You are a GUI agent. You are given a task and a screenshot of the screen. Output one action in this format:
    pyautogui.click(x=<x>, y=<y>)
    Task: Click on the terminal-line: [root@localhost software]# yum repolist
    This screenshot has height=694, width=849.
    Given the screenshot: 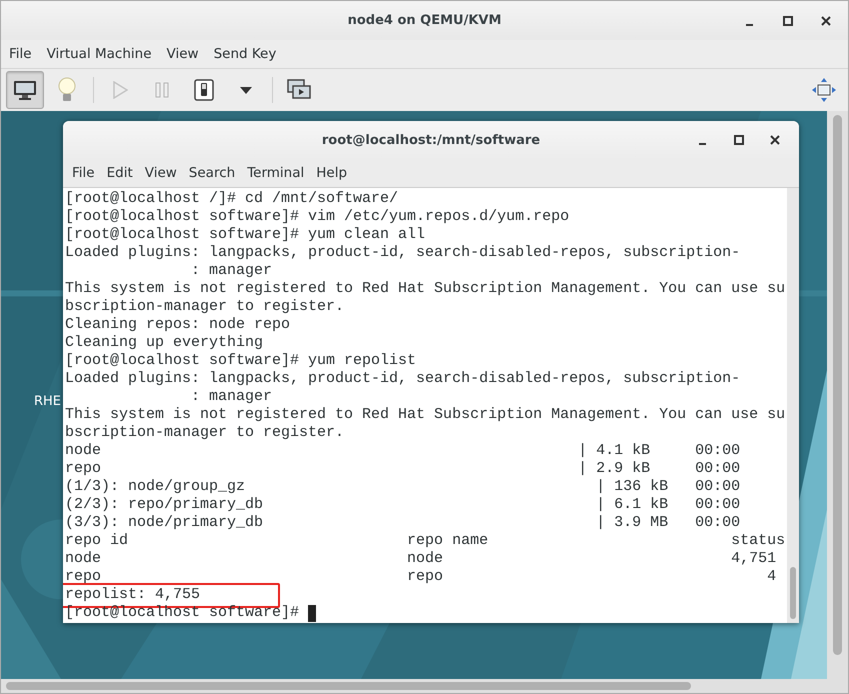 What is the action you would take?
    pyautogui.click(x=240, y=361)
    